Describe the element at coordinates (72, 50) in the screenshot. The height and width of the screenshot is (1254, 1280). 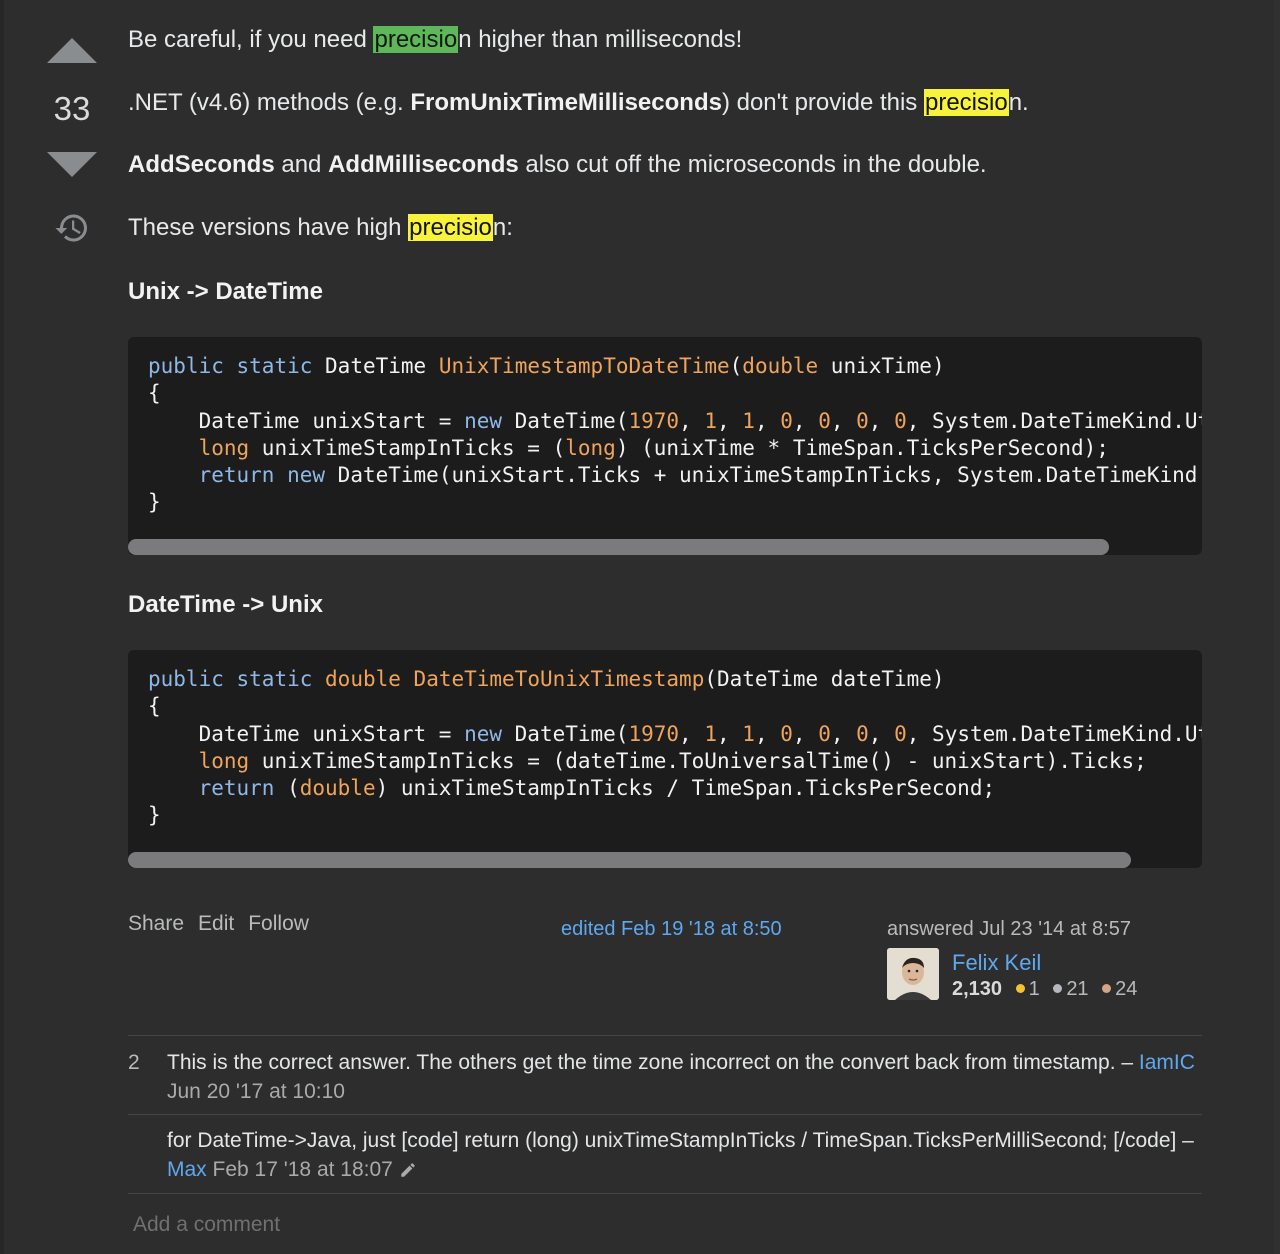
I see `upvote-arrow-icon` at that location.